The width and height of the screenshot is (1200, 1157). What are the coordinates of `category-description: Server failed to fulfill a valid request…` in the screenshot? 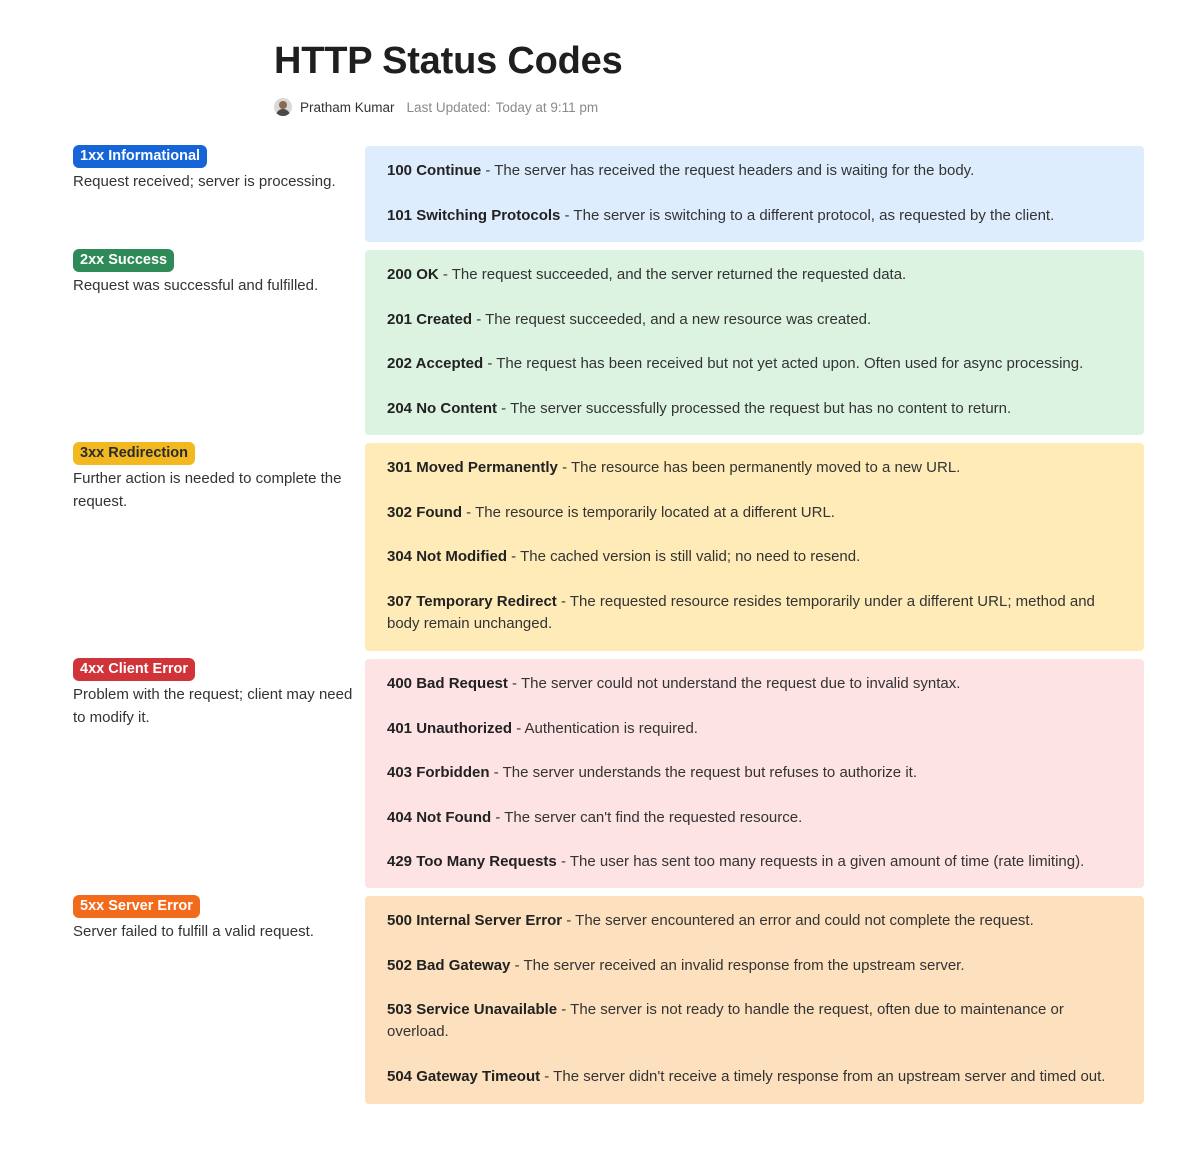 It's located at (193, 931).